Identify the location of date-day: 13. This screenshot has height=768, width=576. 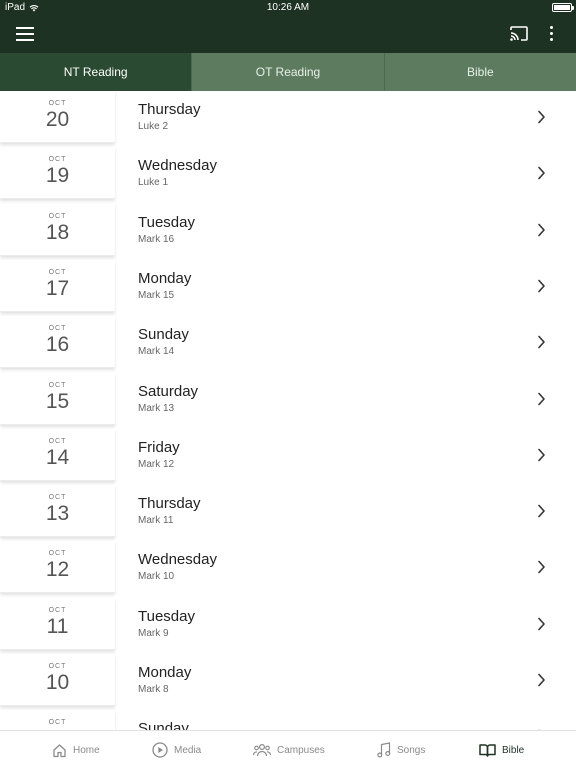
(57, 514).